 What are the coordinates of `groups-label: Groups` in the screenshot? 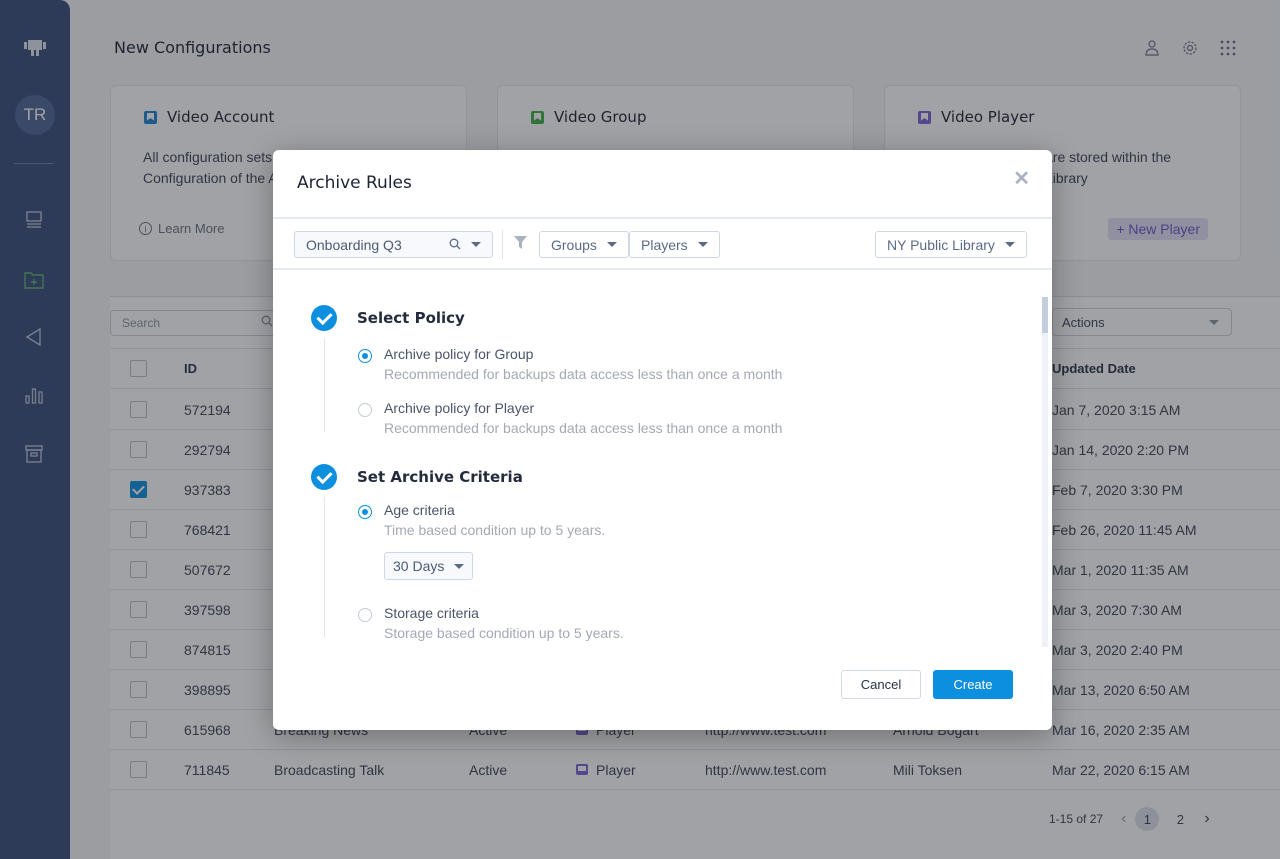 It's located at (574, 244).